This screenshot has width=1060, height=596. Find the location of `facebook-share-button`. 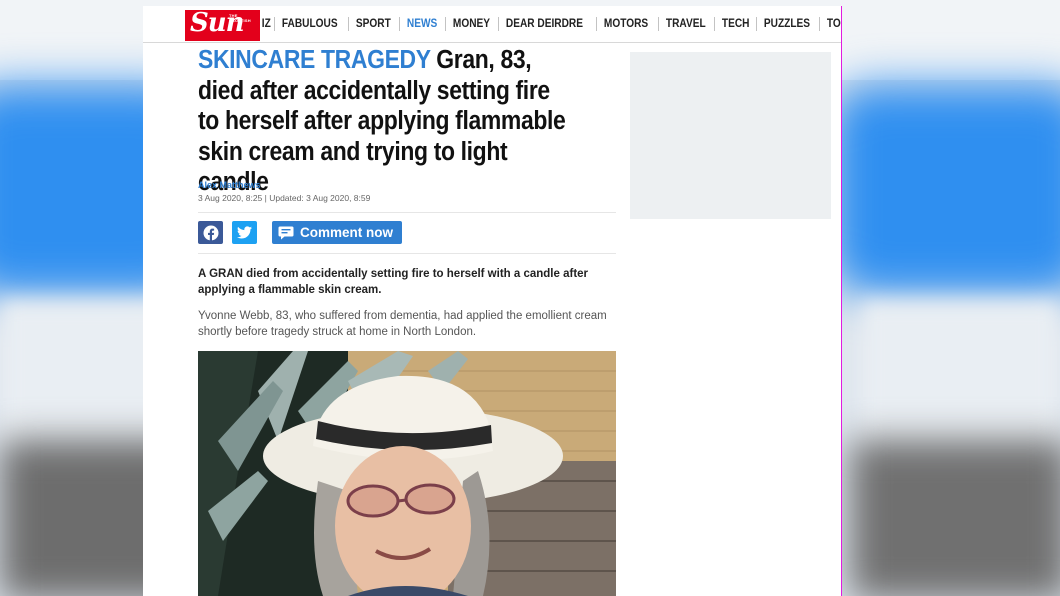

facebook-share-button is located at coordinates (210, 232).